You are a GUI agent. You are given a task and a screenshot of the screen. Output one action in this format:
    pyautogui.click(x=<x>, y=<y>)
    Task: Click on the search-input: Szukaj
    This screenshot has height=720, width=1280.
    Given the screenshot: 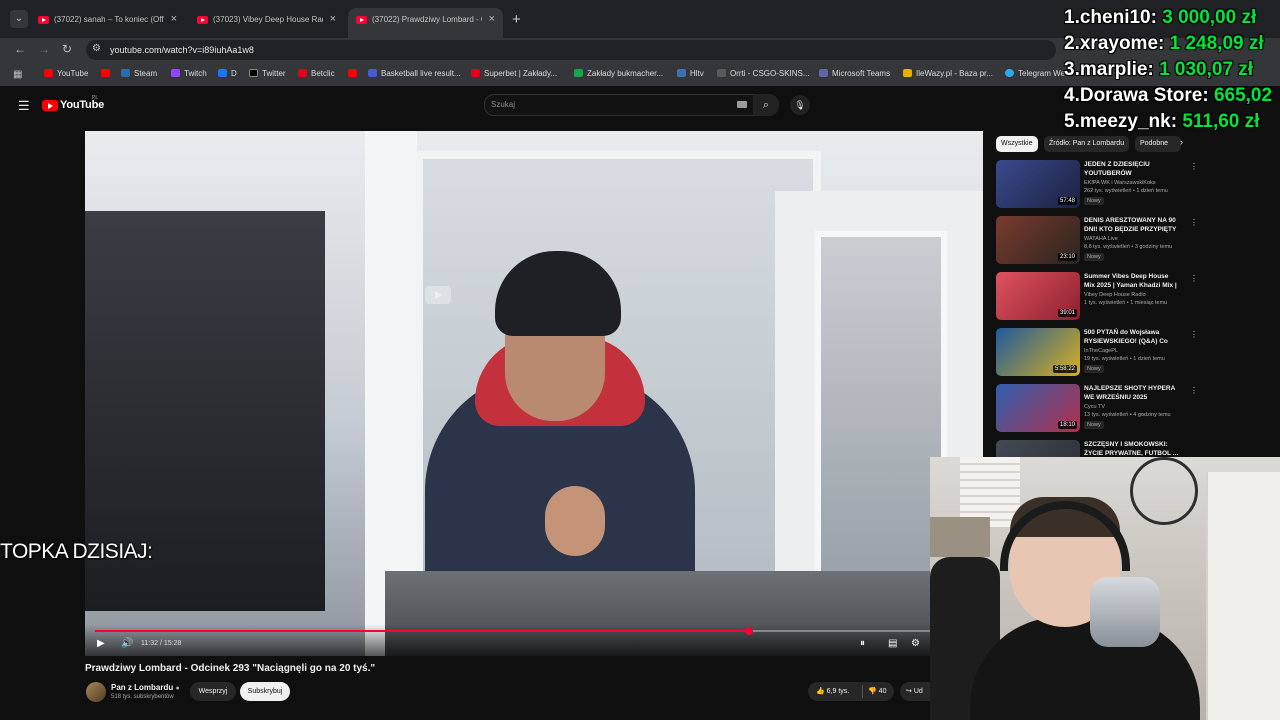 What is the action you would take?
    pyautogui.click(x=619, y=105)
    